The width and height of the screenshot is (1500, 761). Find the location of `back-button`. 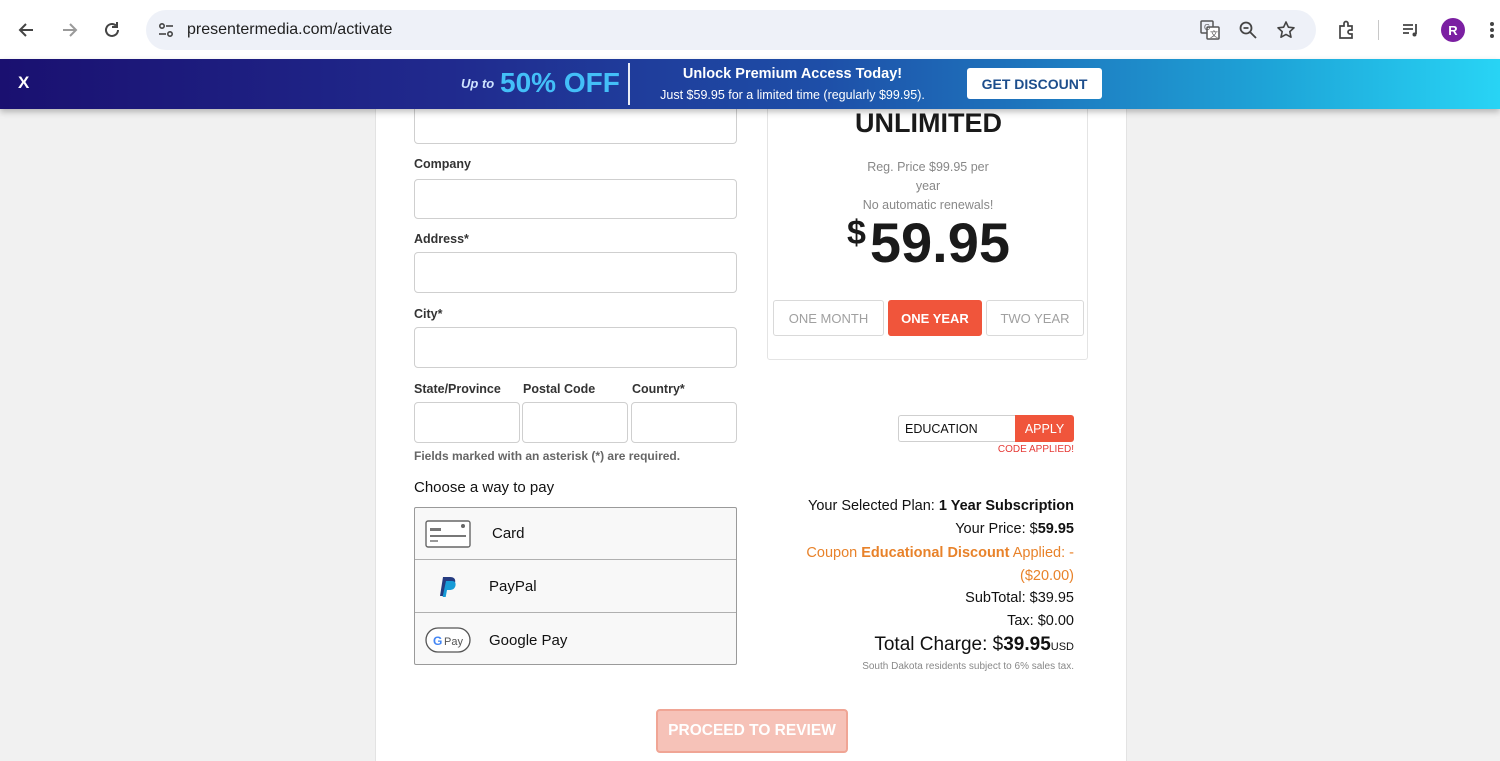

back-button is located at coordinates (27, 30).